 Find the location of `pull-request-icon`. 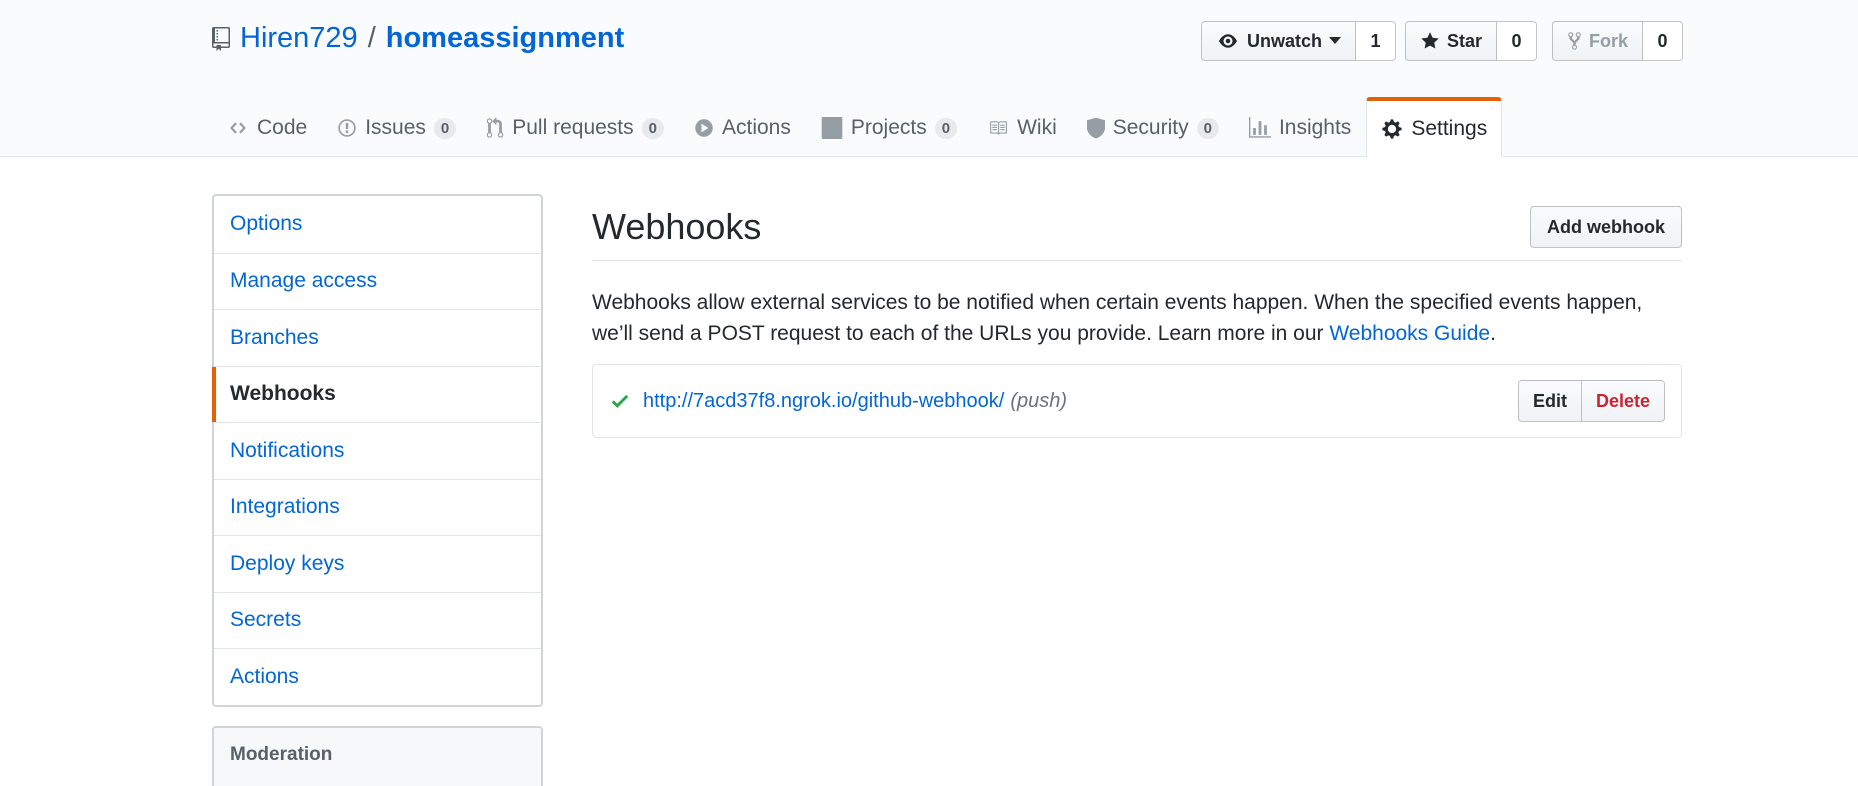

pull-request-icon is located at coordinates (495, 127).